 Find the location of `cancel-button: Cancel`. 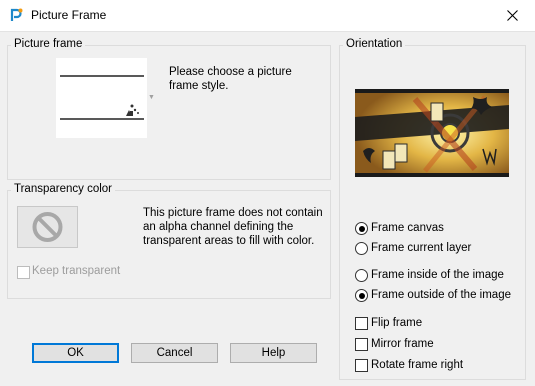

cancel-button: Cancel is located at coordinates (174, 353).